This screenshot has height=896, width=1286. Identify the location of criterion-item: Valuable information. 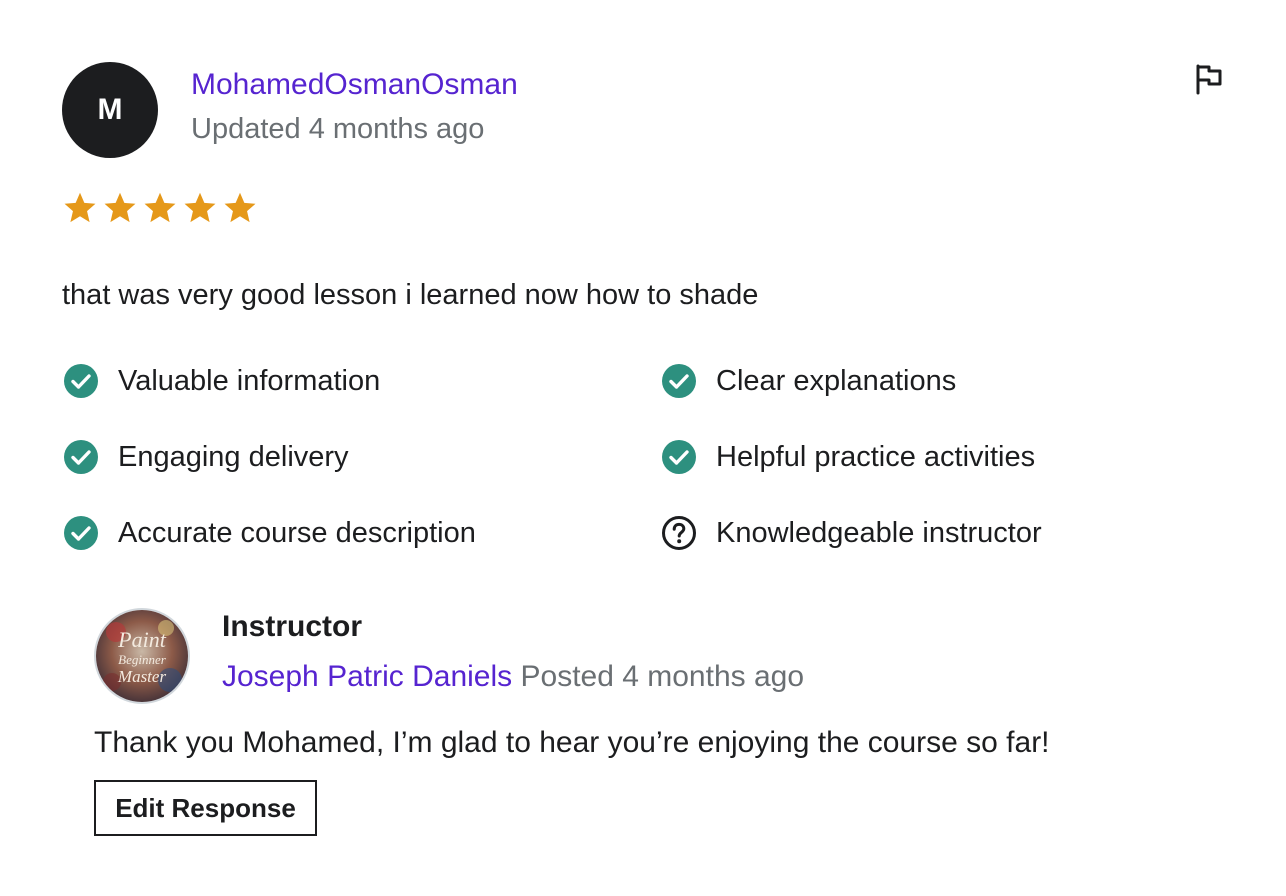
(361, 381).